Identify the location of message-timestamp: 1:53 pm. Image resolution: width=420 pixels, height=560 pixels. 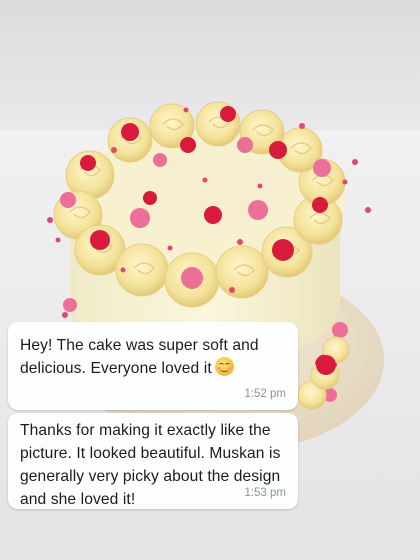
(265, 493).